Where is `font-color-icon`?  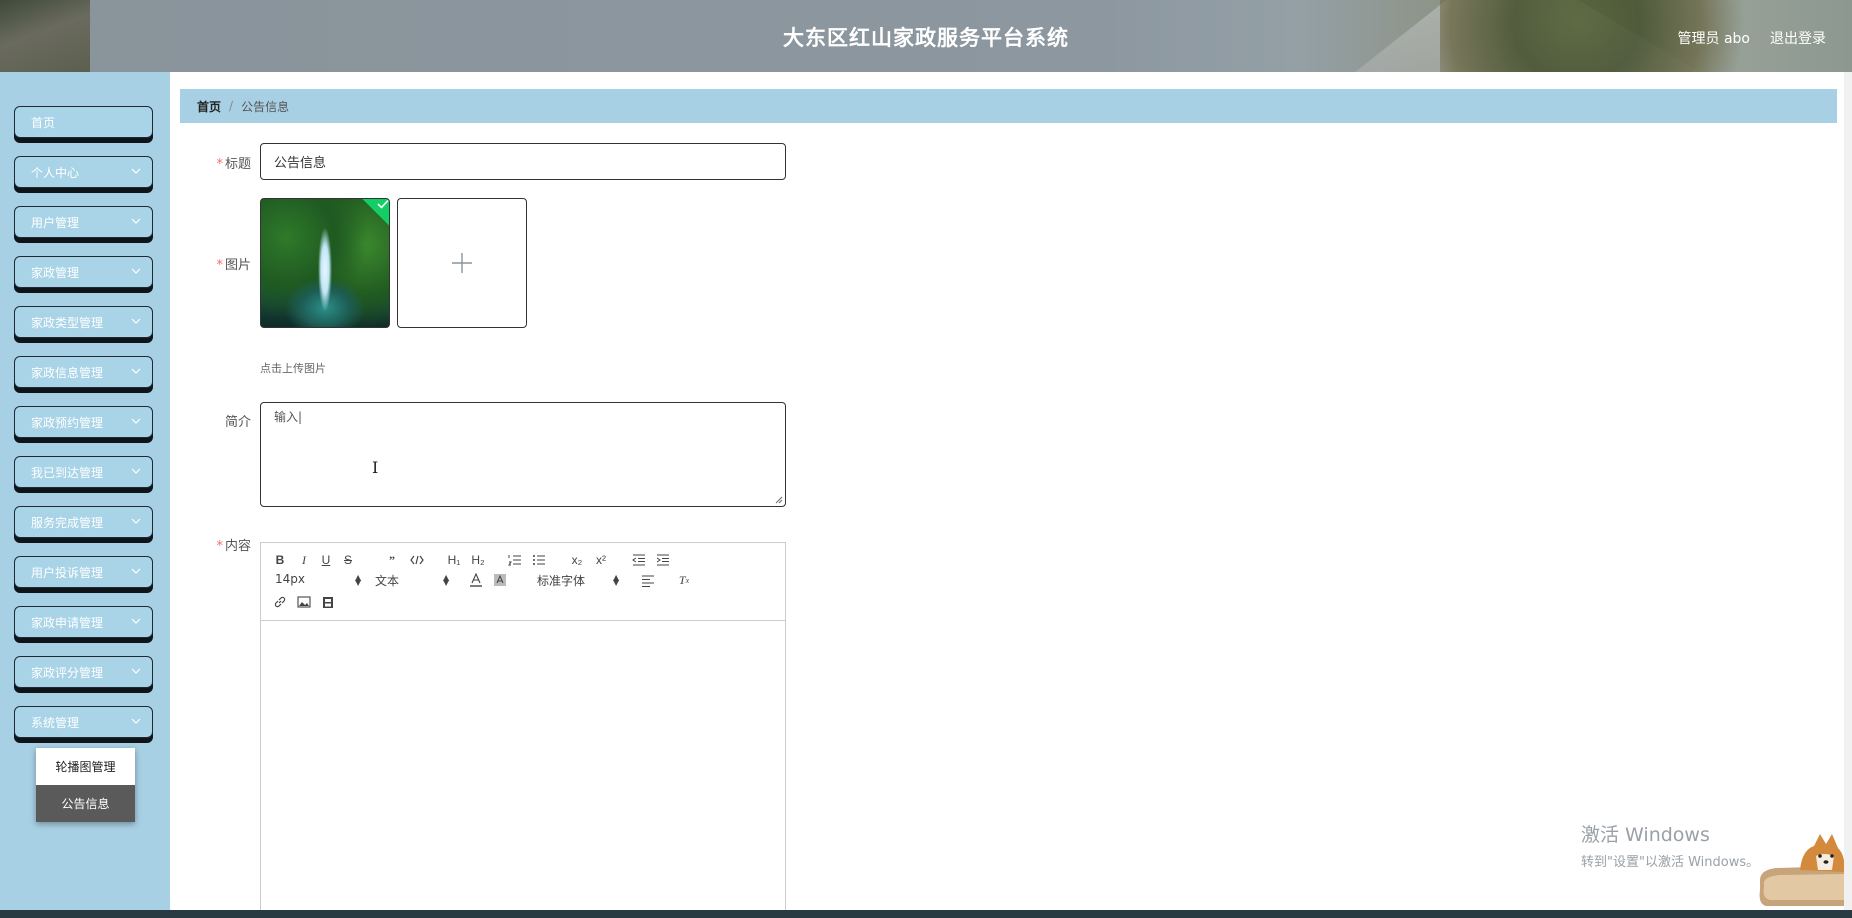
font-color-icon is located at coordinates (476, 580).